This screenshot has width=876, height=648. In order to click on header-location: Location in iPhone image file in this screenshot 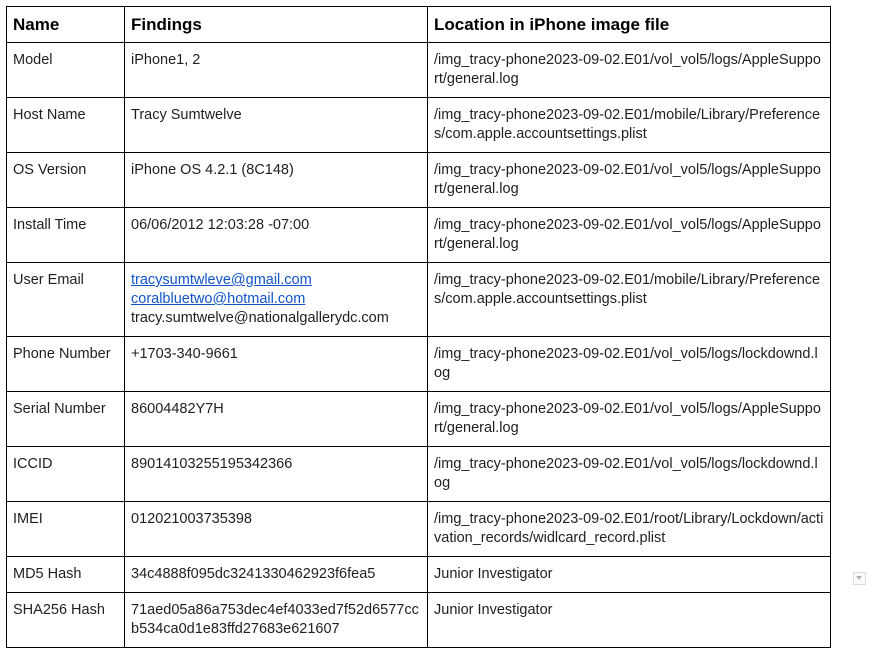, I will do `click(629, 24)`.